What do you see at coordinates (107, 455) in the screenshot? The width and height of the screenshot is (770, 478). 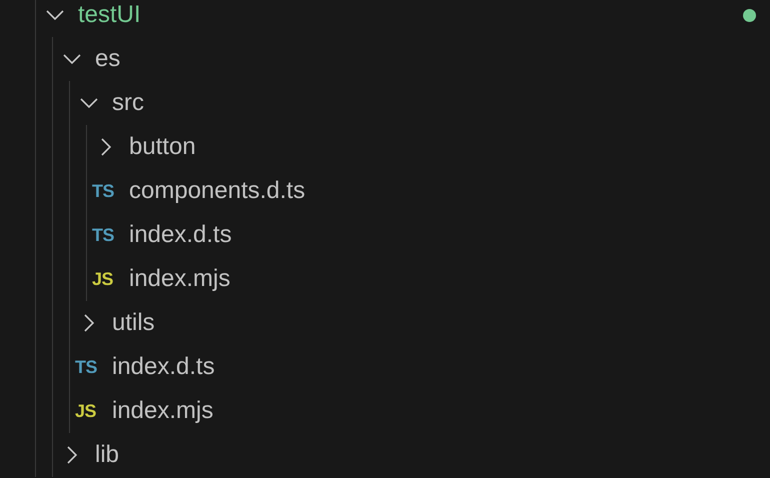 I see `folder-name: lib` at bounding box center [107, 455].